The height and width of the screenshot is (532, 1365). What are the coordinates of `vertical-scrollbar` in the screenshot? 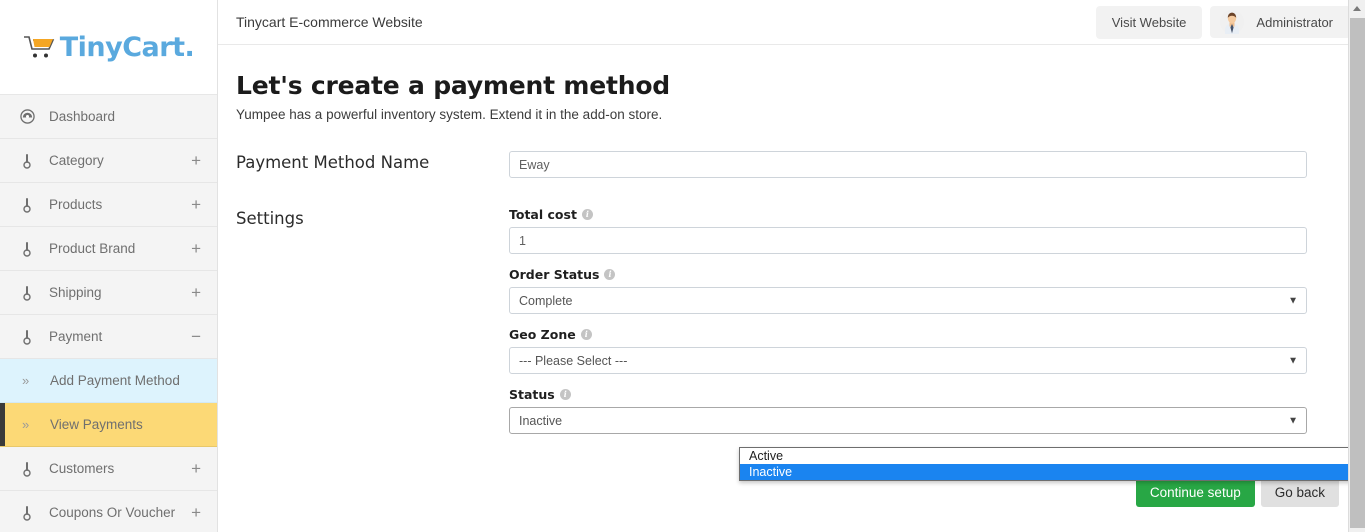 It's located at (1356, 266).